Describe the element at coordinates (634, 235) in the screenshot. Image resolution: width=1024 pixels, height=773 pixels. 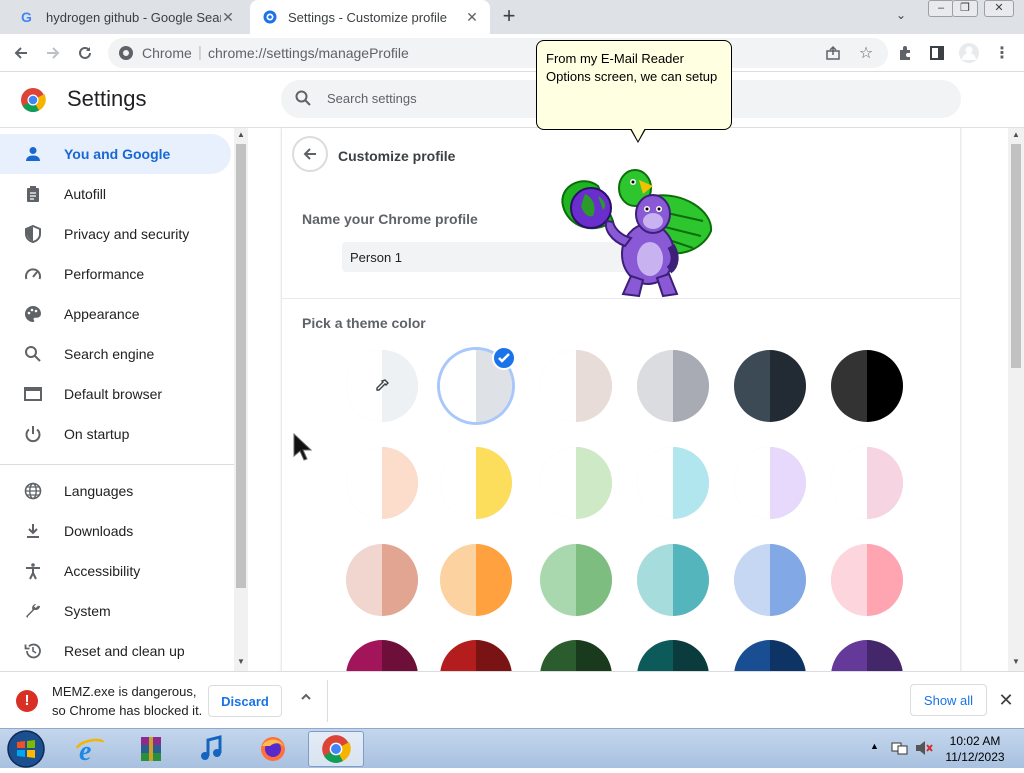
I see `assistant-character` at that location.